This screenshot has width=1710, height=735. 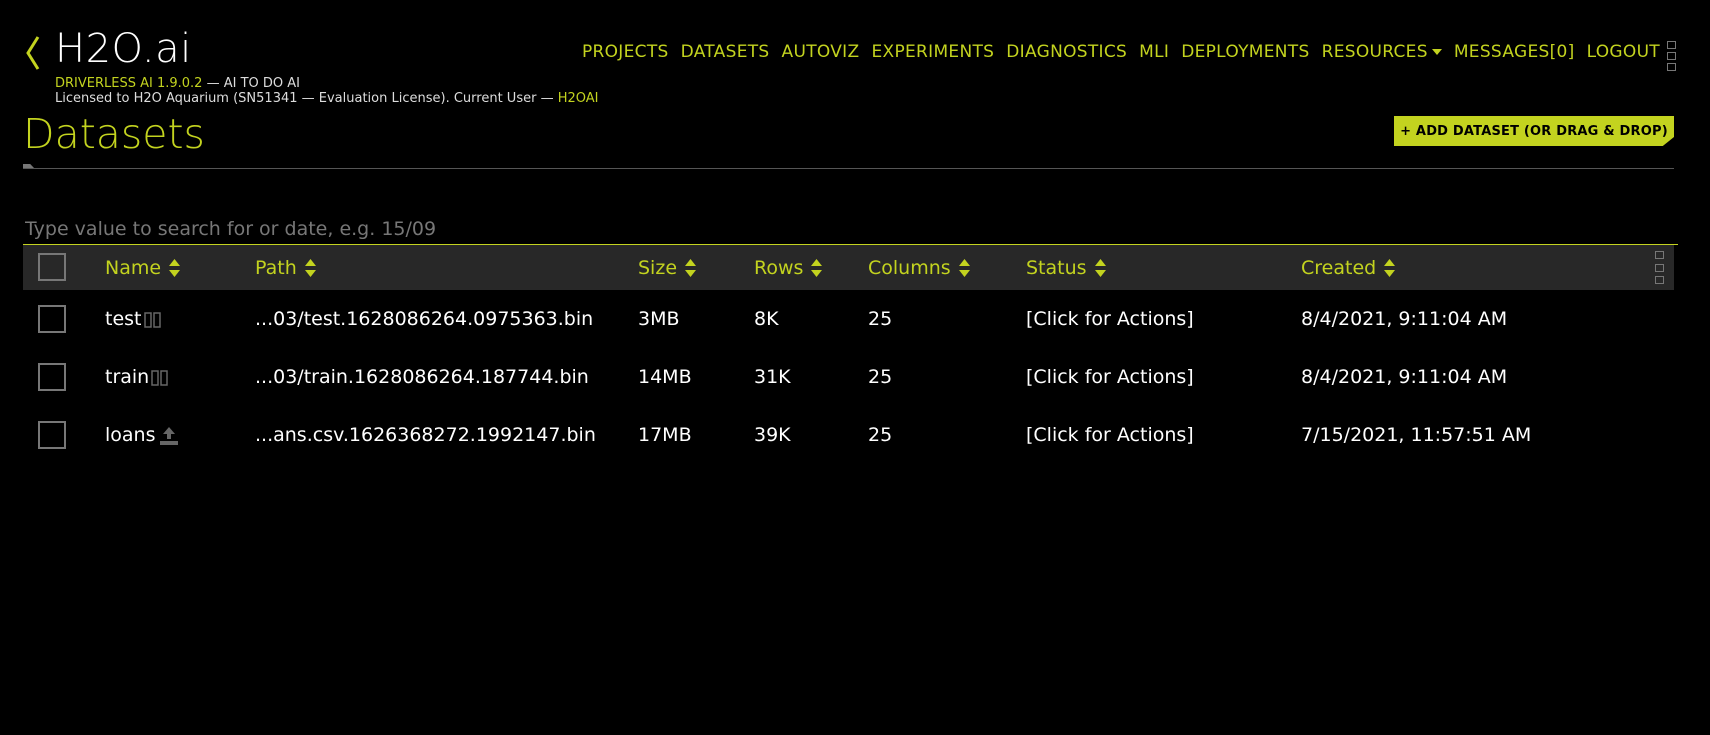 What do you see at coordinates (114, 134) in the screenshot?
I see `page-title: Datasets` at bounding box center [114, 134].